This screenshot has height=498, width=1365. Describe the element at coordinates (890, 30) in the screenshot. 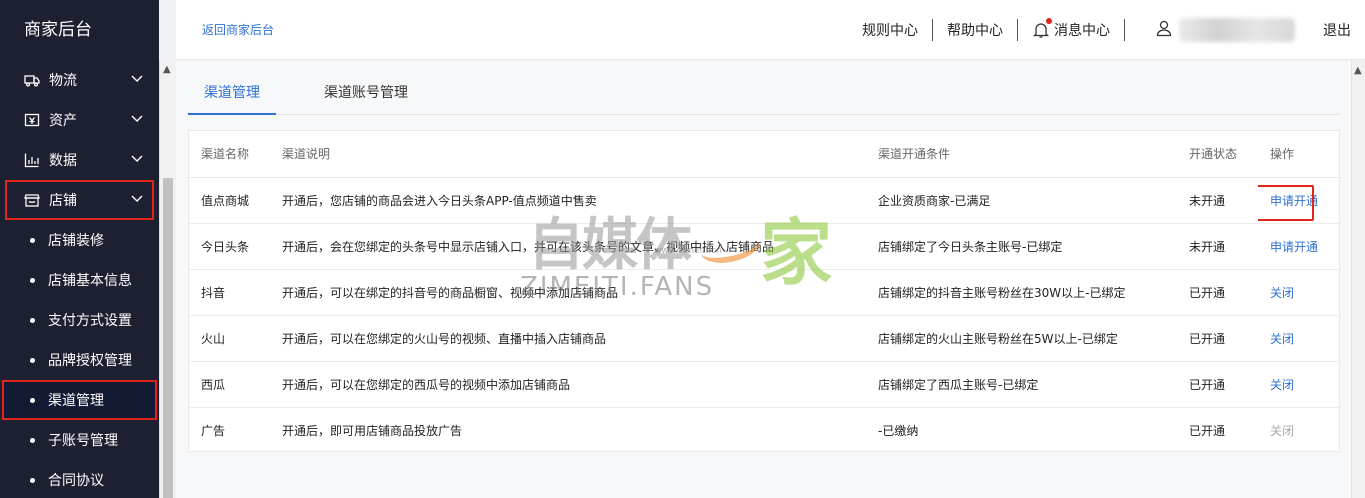

I see `rules-center-link: 规则中心` at that location.